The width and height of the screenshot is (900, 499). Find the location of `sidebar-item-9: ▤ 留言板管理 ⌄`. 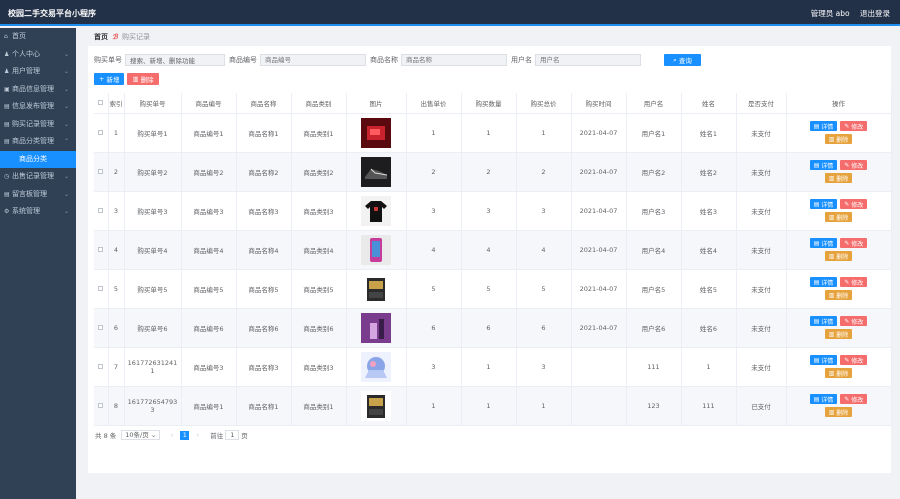

sidebar-item-9: ▤ 留言板管理 ⌄ is located at coordinates (38, 195).